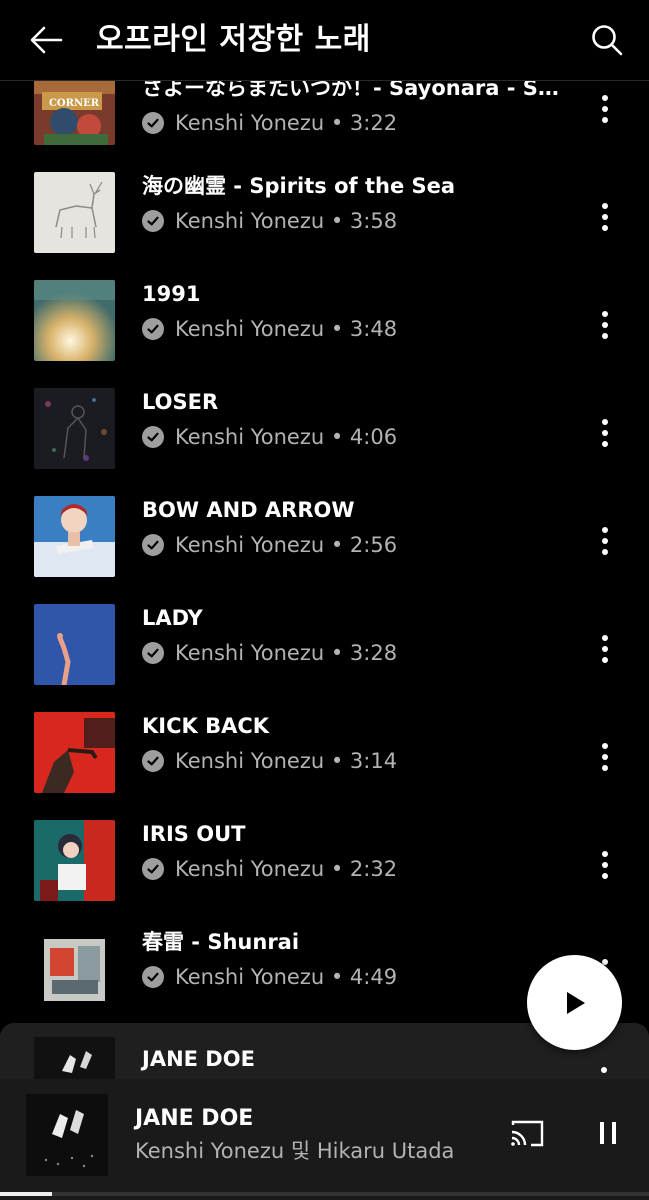 The height and width of the screenshot is (1200, 649). I want to click on mini-player: JANE DOE Kenshi Yonezu 및 Hikaru Utada, so click(324, 1139).